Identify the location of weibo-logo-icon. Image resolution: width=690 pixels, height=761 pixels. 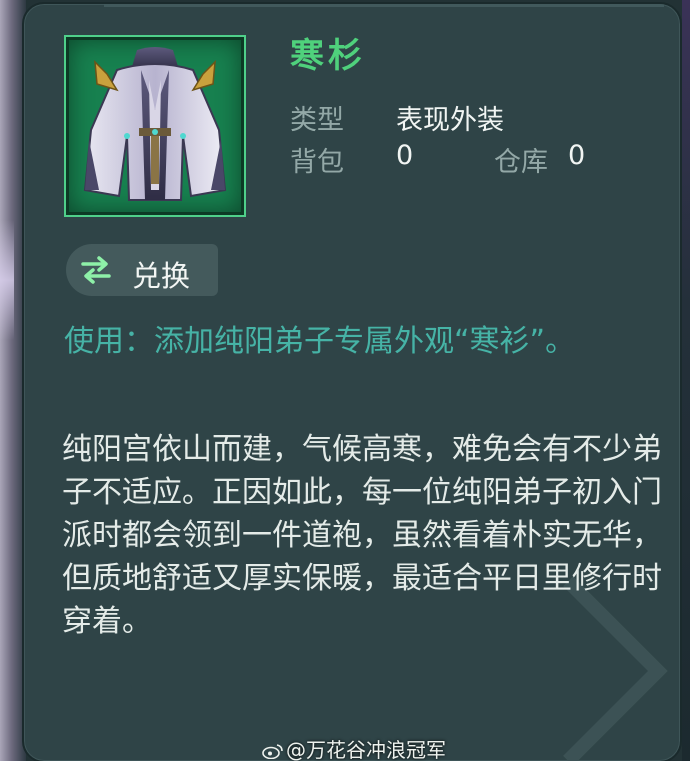
(272, 751).